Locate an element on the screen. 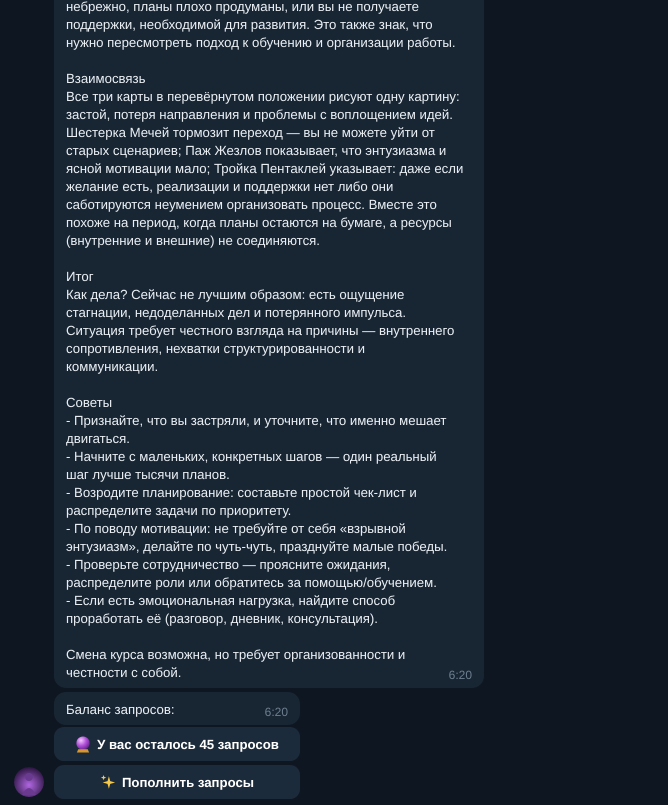 Image resolution: width=668 pixels, height=805 pixels. crystal-ball-icon is located at coordinates (83, 744).